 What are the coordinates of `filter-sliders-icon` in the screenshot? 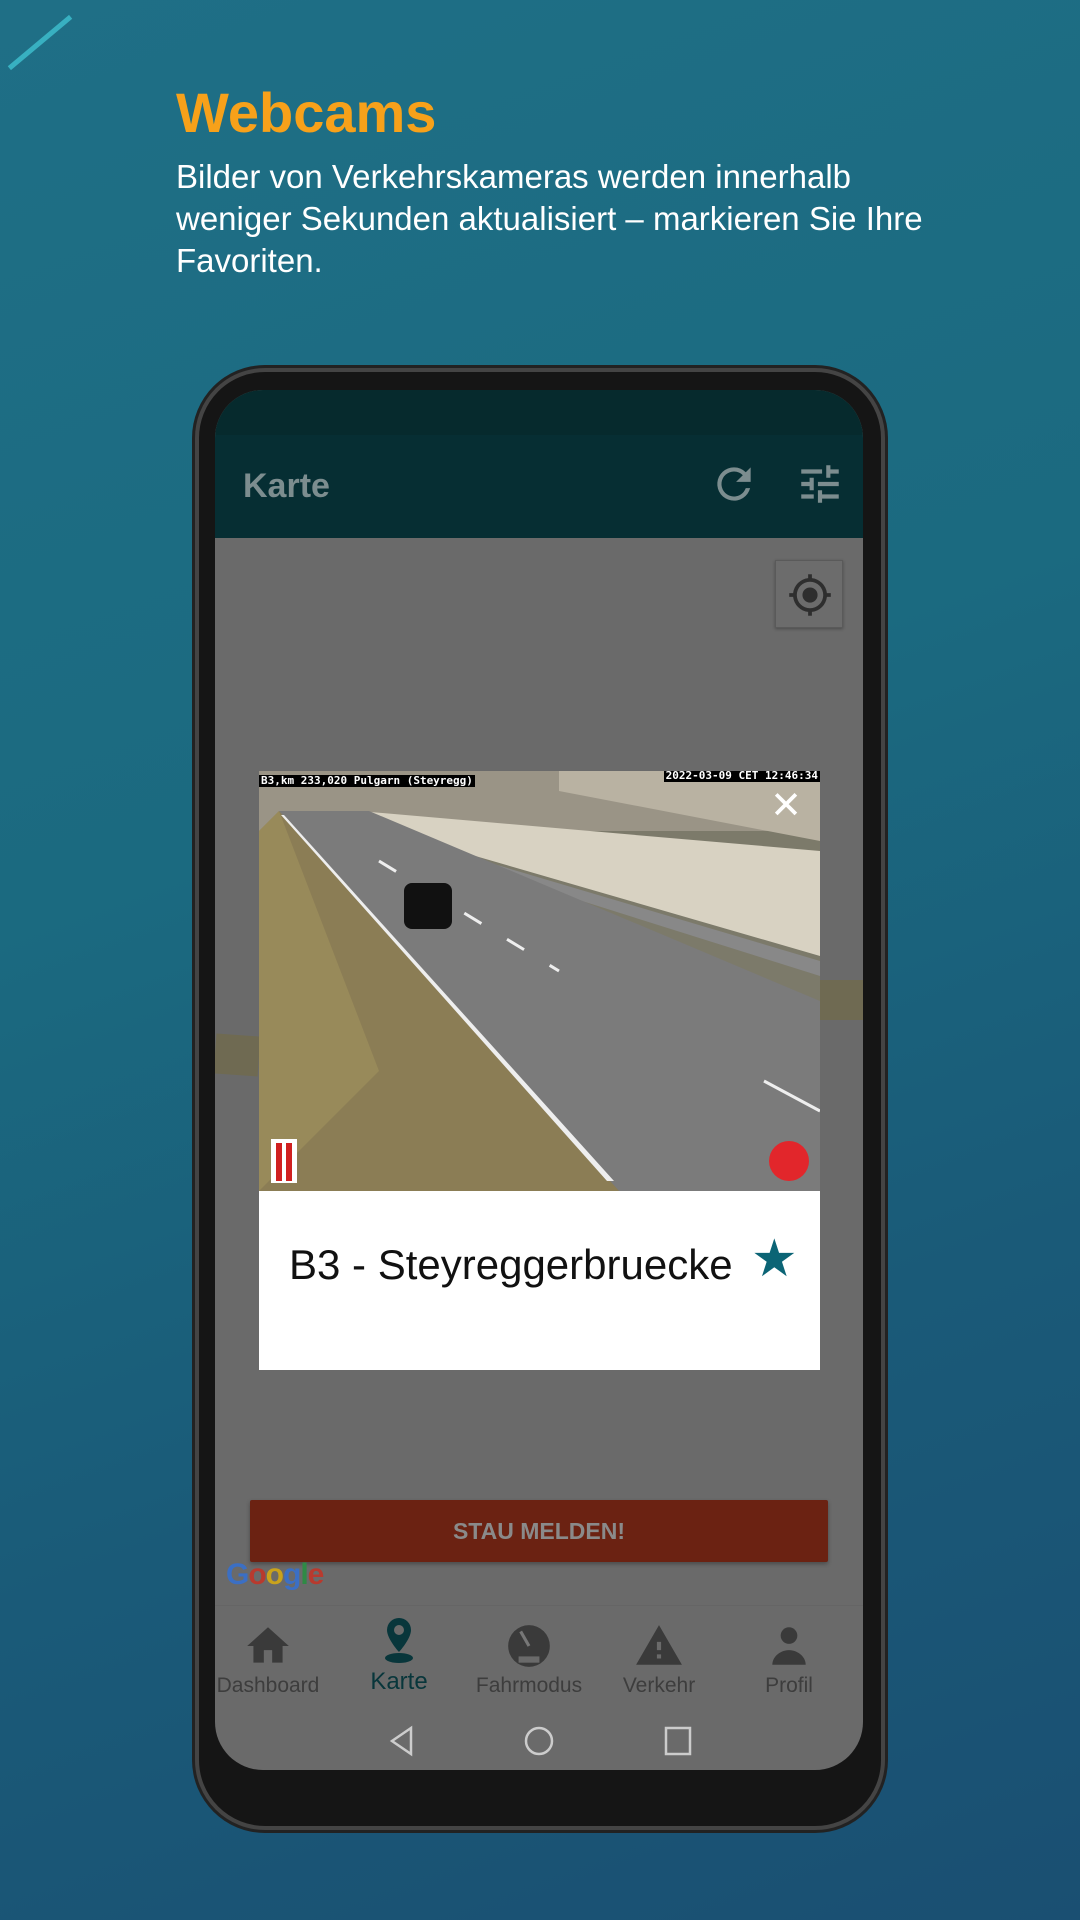 It's located at (820, 484).